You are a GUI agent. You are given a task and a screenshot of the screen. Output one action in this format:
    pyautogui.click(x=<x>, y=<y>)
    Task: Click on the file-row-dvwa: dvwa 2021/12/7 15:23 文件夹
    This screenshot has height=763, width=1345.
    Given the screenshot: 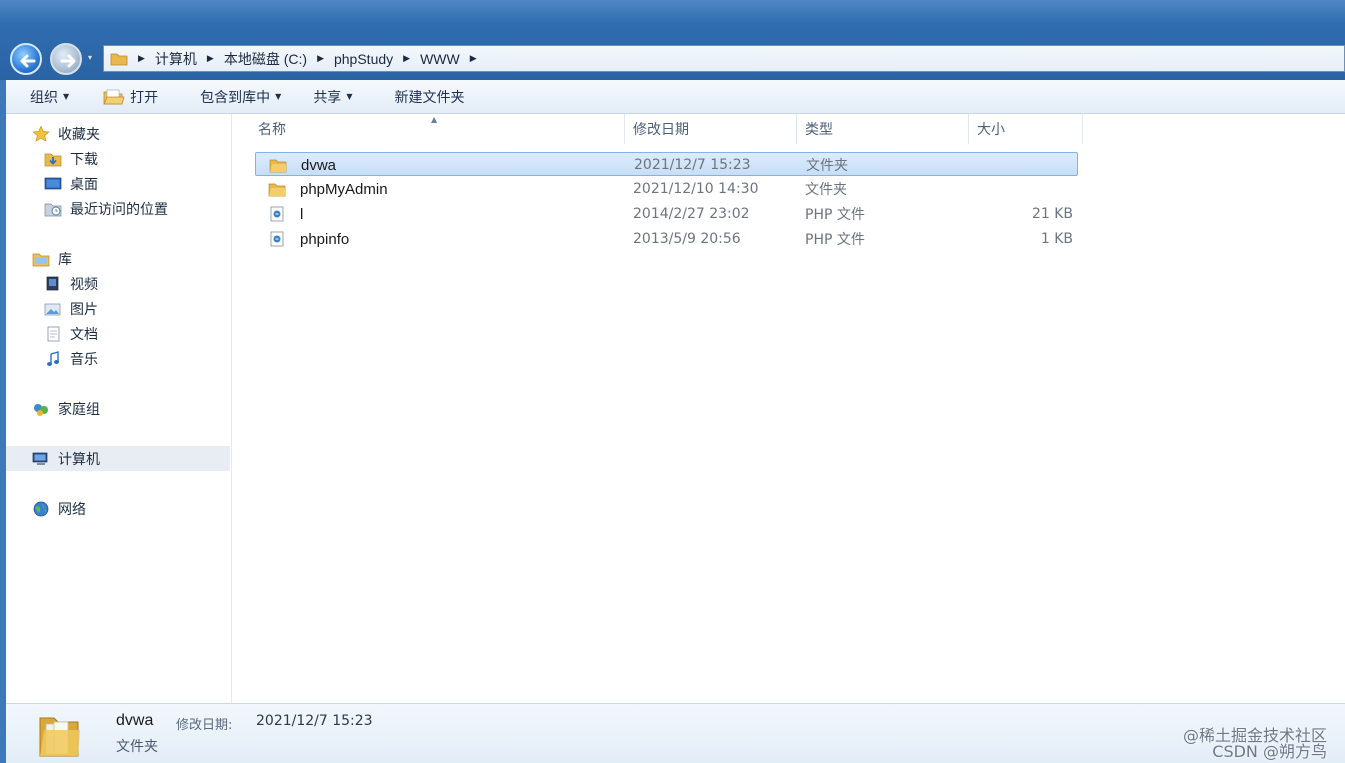 What is the action you would take?
    pyautogui.click(x=666, y=164)
    